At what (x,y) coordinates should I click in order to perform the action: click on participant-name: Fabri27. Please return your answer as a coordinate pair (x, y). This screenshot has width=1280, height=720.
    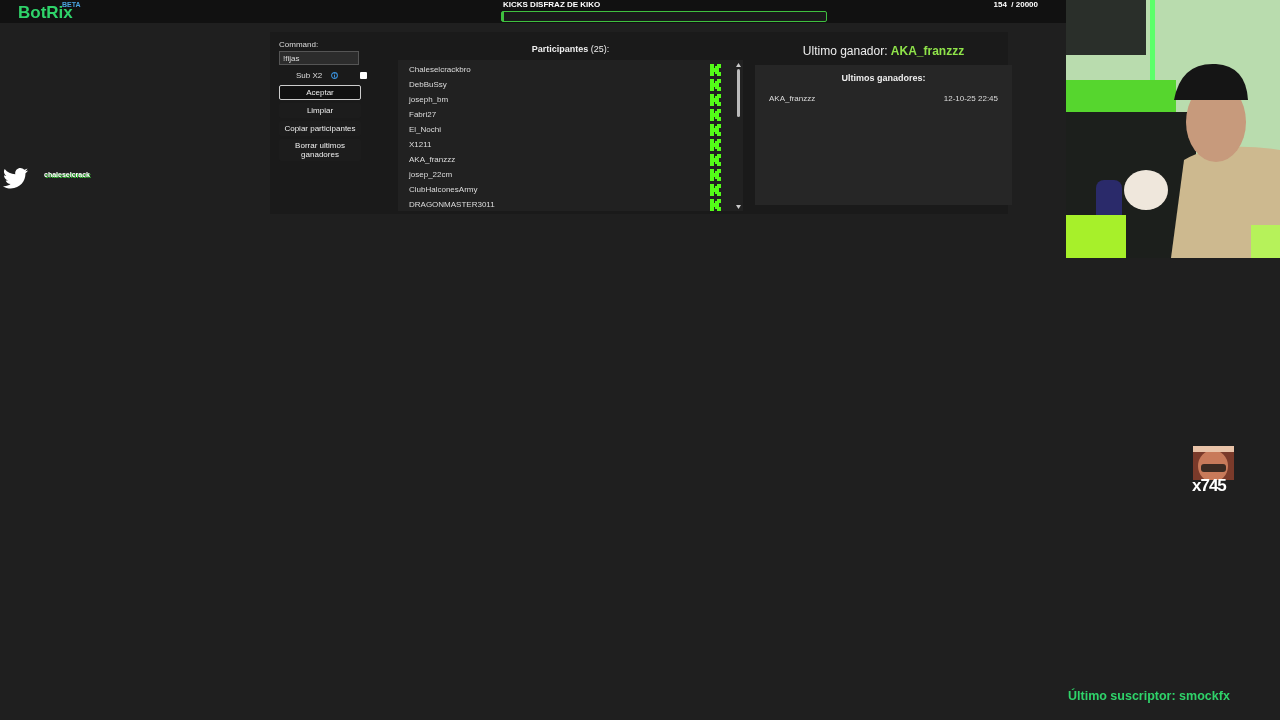
    Looking at the image, I should click on (423, 114).